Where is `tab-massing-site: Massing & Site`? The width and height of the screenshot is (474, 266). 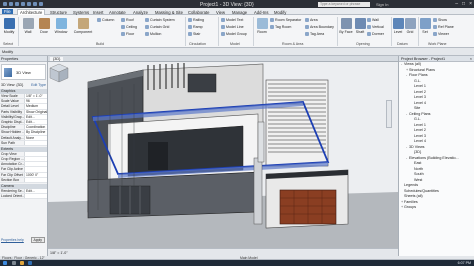 tab-massing-site: Massing & Site is located at coordinates (169, 12).